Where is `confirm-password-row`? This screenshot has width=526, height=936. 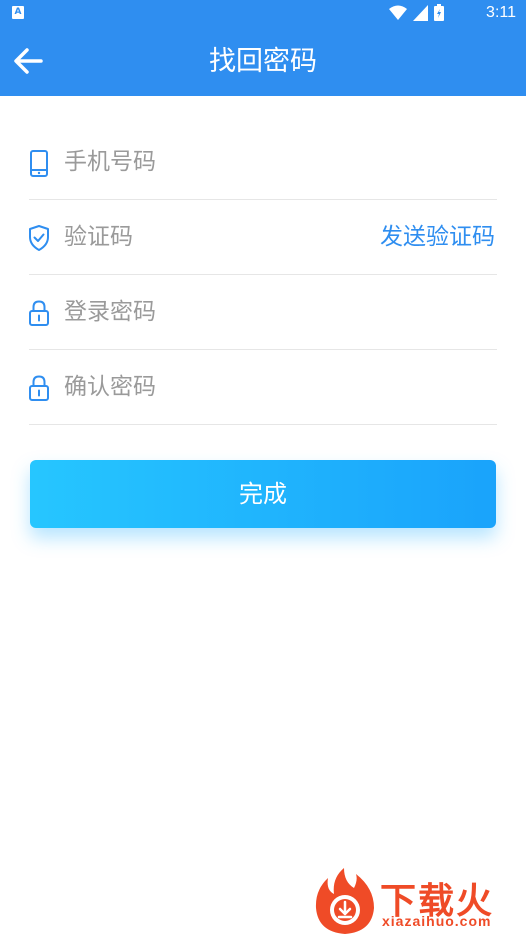
confirm-password-row is located at coordinates (263, 387).